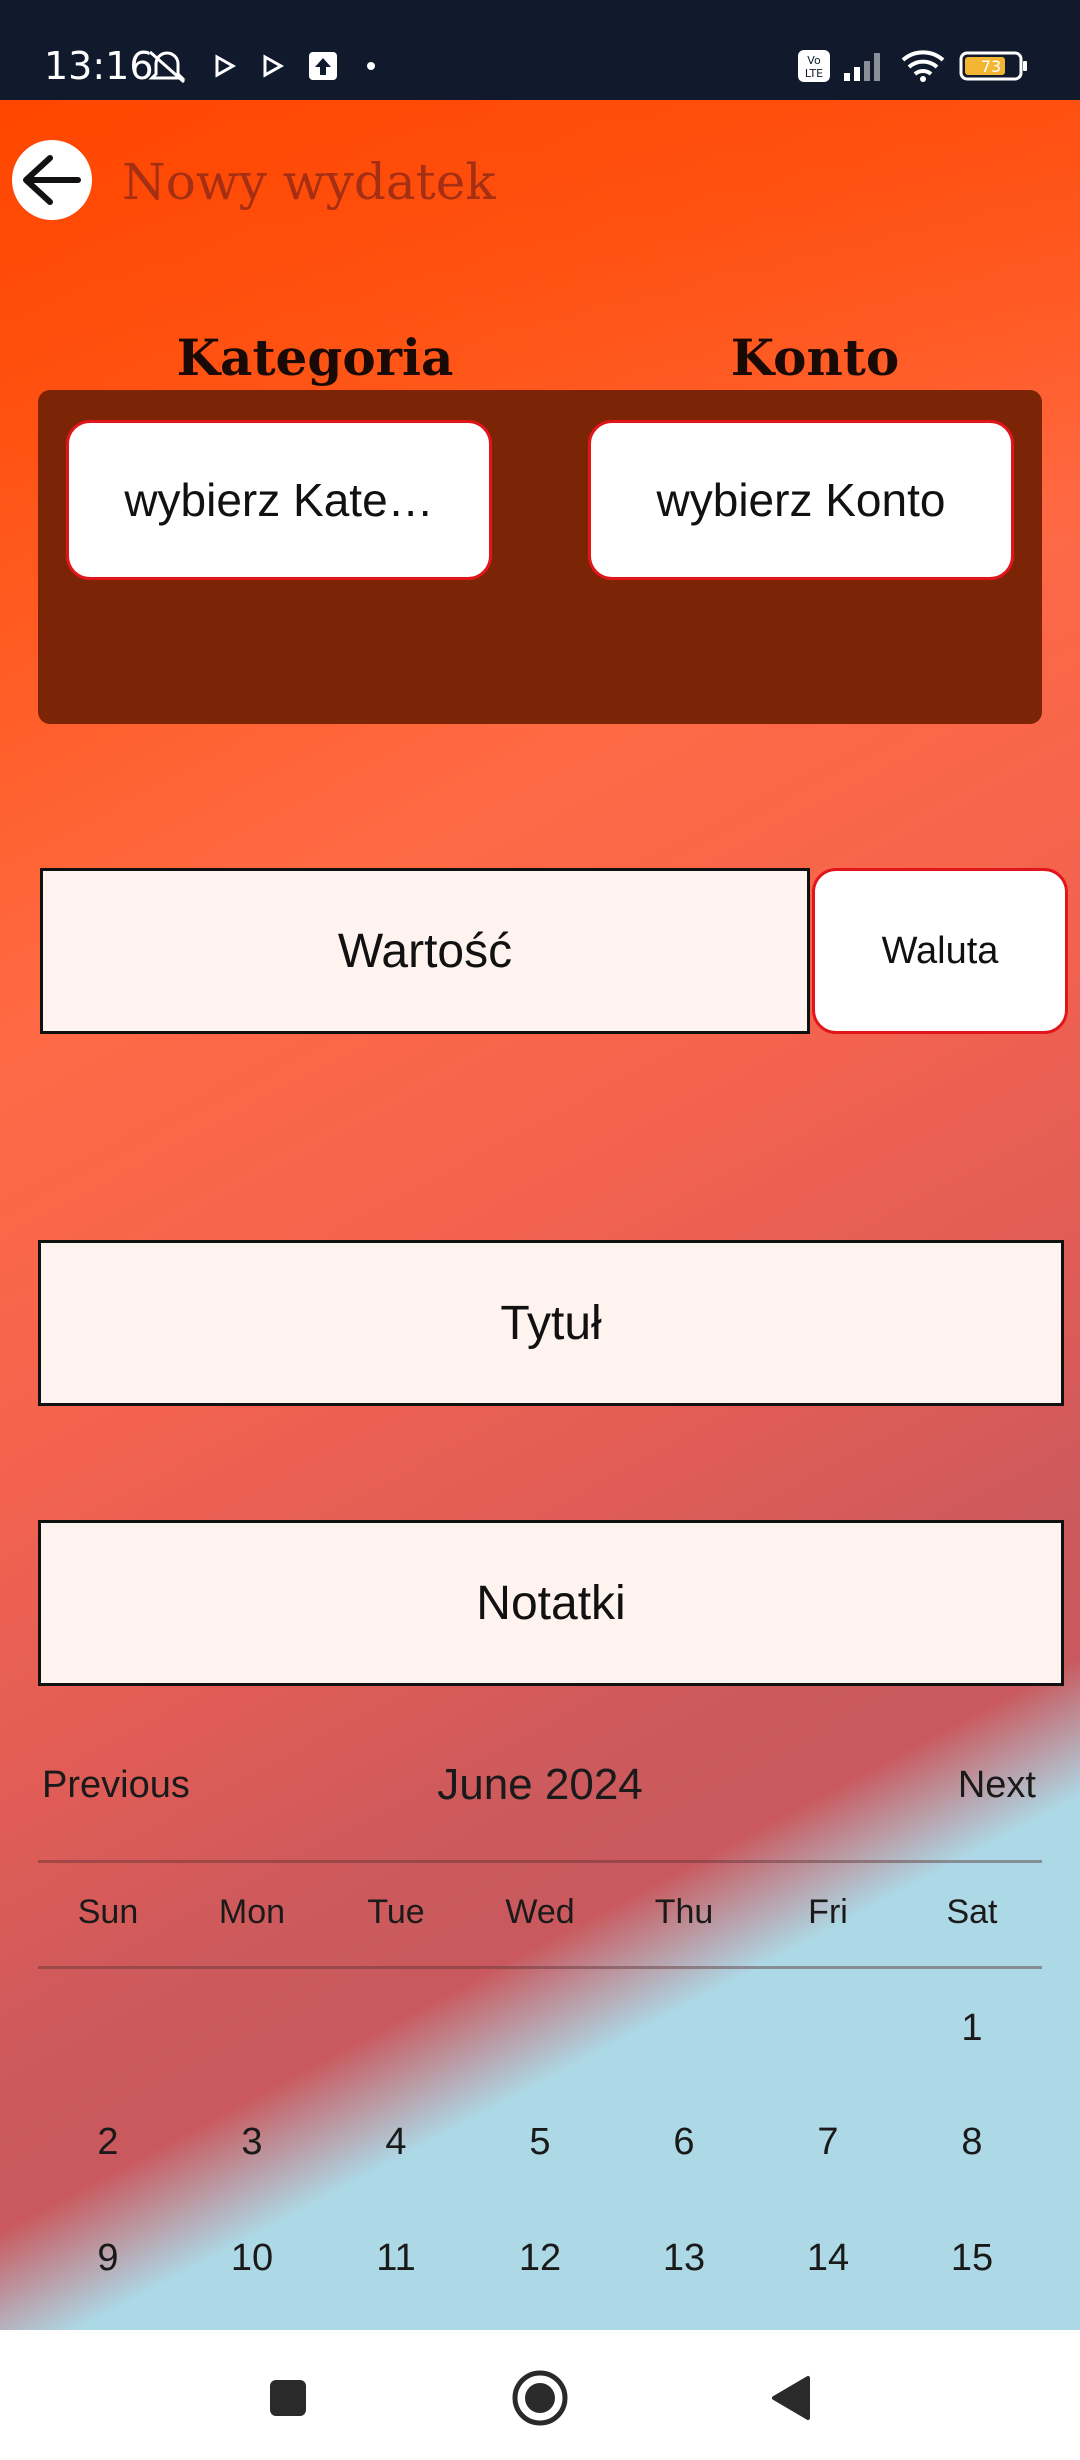 The width and height of the screenshot is (1080, 2460). I want to click on calendar-day: 6, so click(684, 2142).